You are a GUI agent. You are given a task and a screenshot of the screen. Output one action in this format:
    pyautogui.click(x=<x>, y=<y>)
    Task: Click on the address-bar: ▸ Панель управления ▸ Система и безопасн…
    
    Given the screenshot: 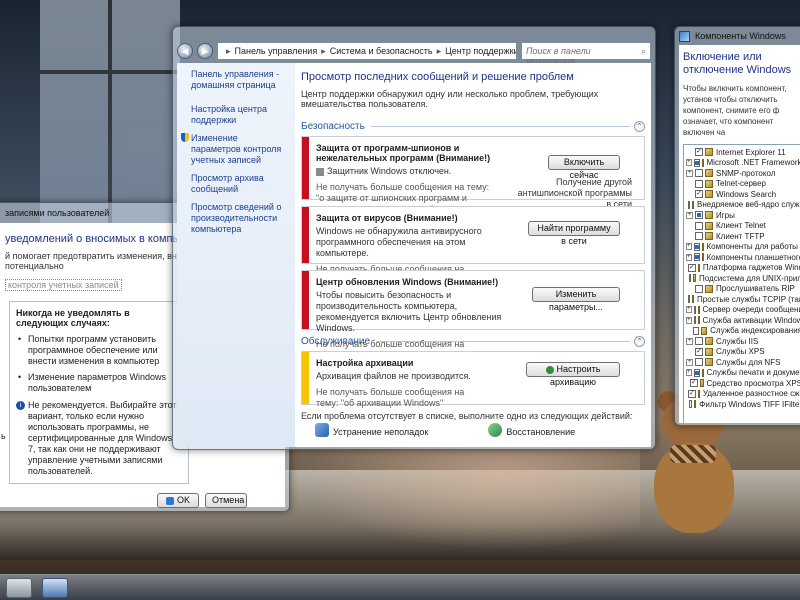 What is the action you would take?
    pyautogui.click(x=367, y=51)
    